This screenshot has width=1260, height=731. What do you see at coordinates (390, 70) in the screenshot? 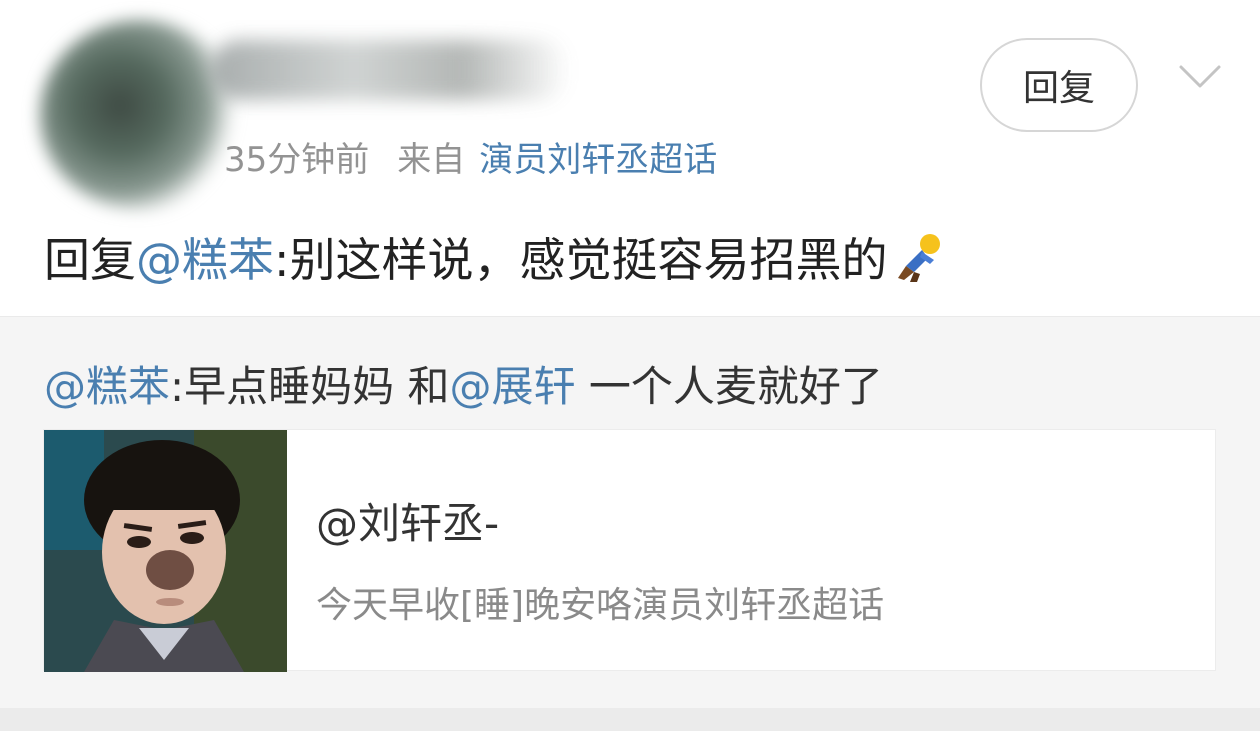
I see `user-name-redacted` at bounding box center [390, 70].